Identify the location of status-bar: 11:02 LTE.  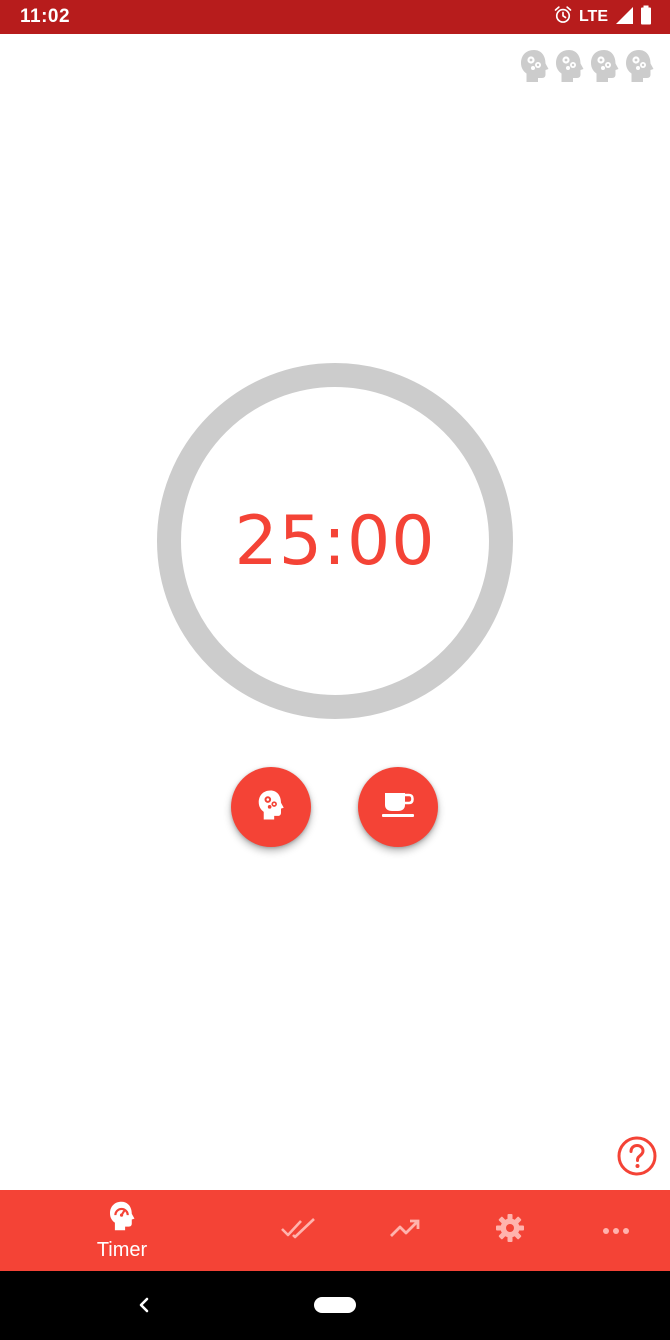
(335, 17).